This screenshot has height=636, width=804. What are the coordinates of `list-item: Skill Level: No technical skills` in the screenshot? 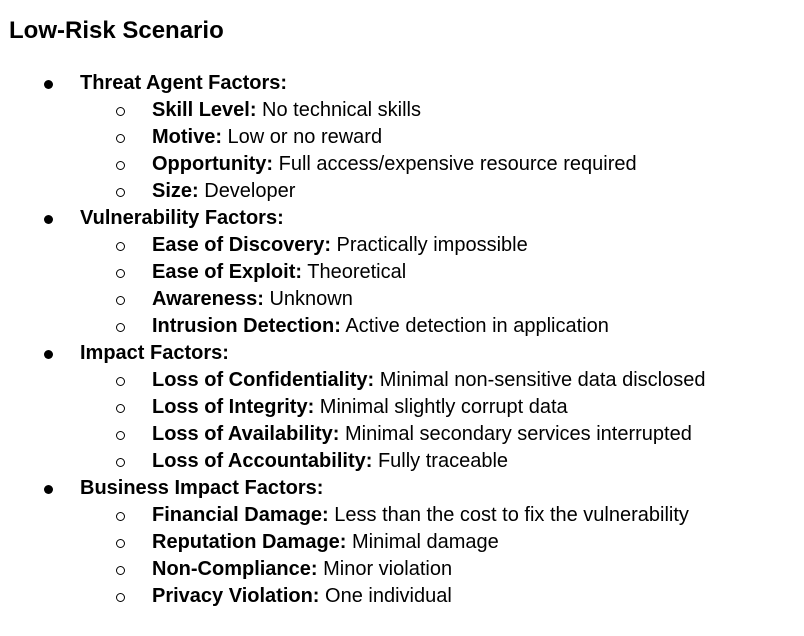 It's located at (402, 108).